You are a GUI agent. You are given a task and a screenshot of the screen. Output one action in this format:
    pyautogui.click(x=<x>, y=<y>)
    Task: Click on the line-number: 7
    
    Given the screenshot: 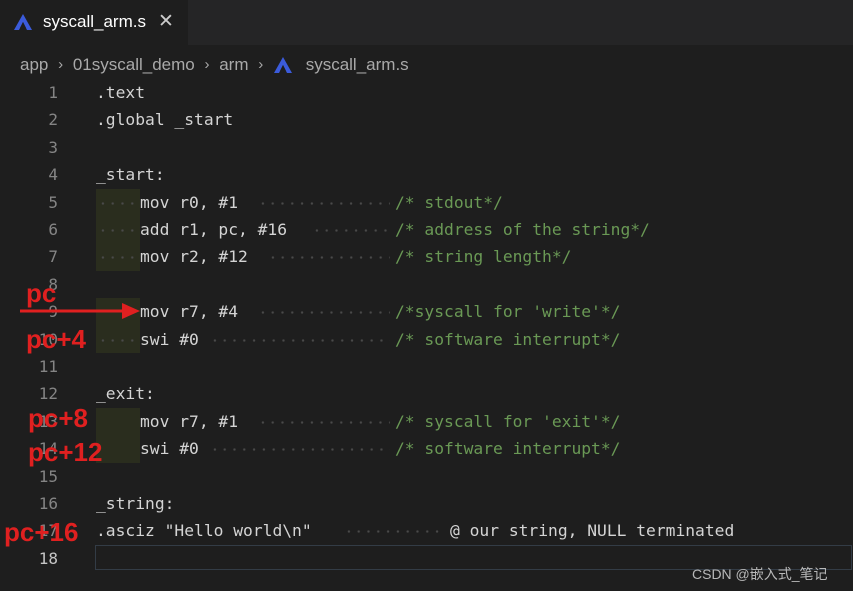 What is the action you would take?
    pyautogui.click(x=53, y=257)
    